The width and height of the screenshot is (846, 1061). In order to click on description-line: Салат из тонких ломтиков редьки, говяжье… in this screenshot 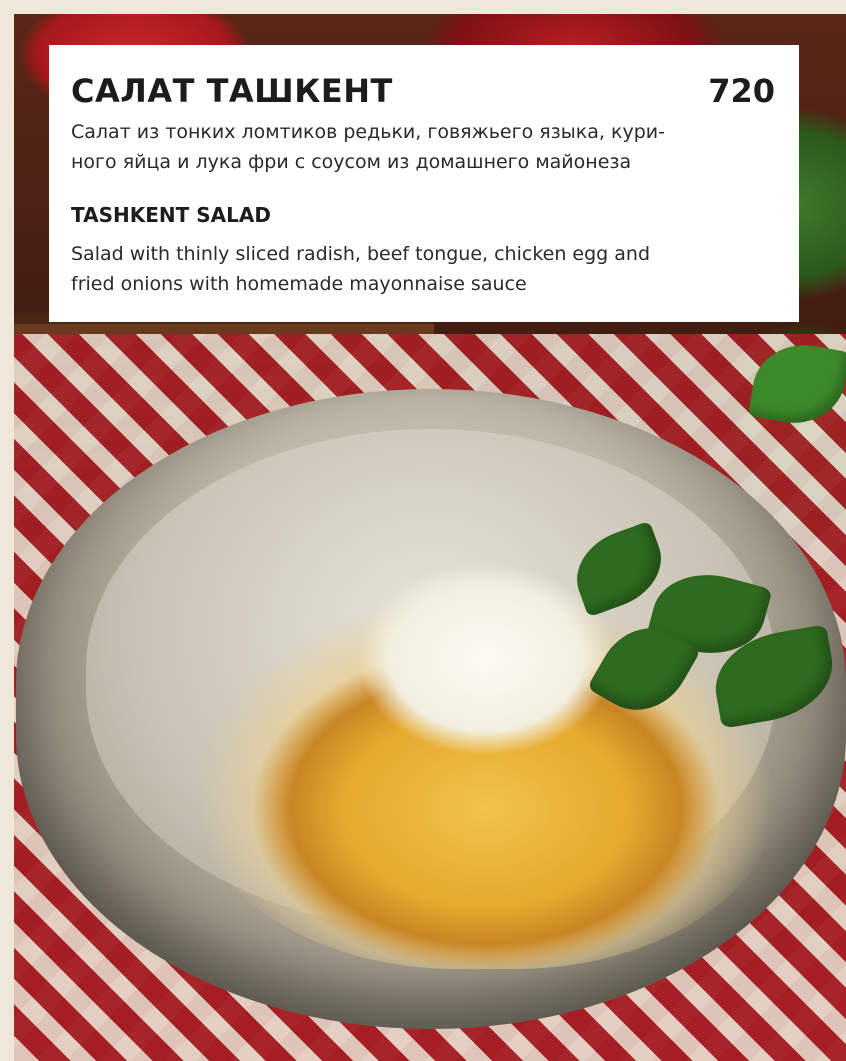, I will do `click(368, 132)`.